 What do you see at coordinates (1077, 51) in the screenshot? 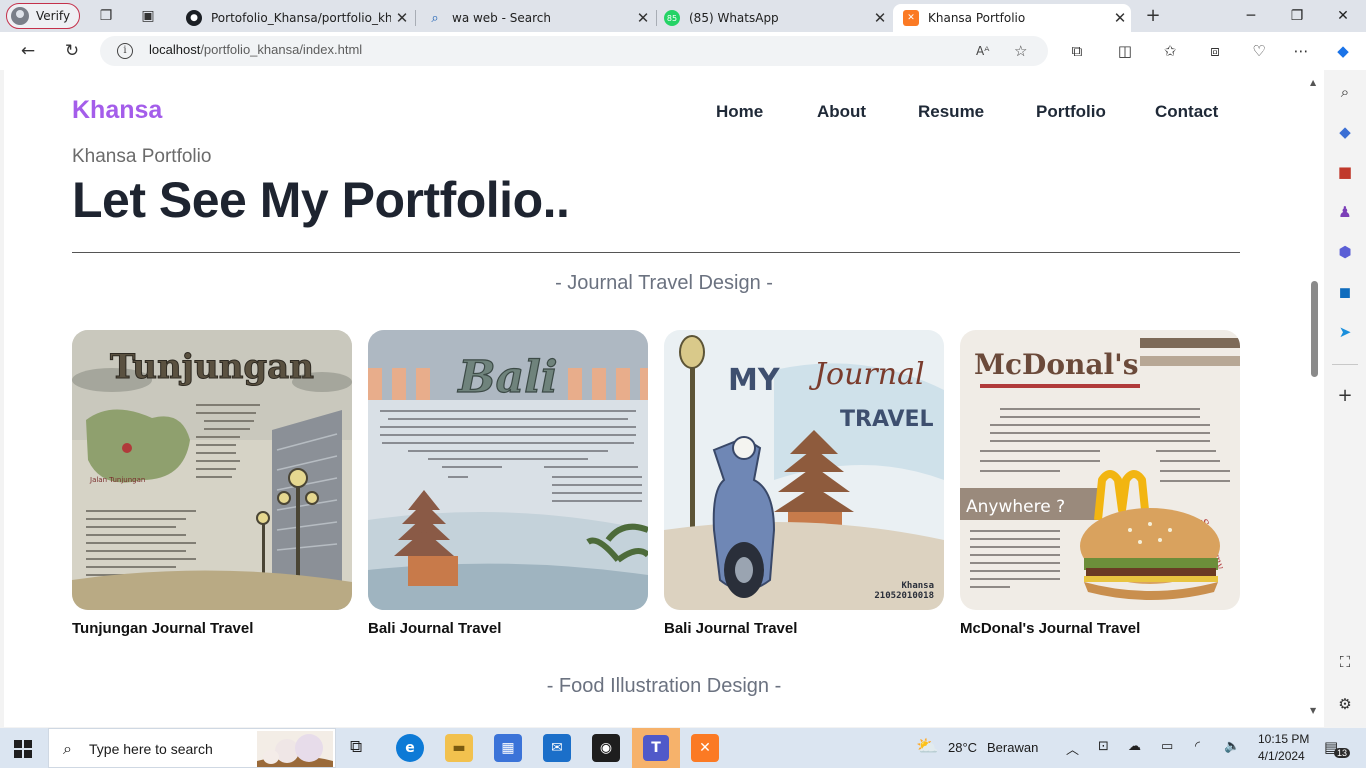
I see `extensions-icon: ⧉` at bounding box center [1077, 51].